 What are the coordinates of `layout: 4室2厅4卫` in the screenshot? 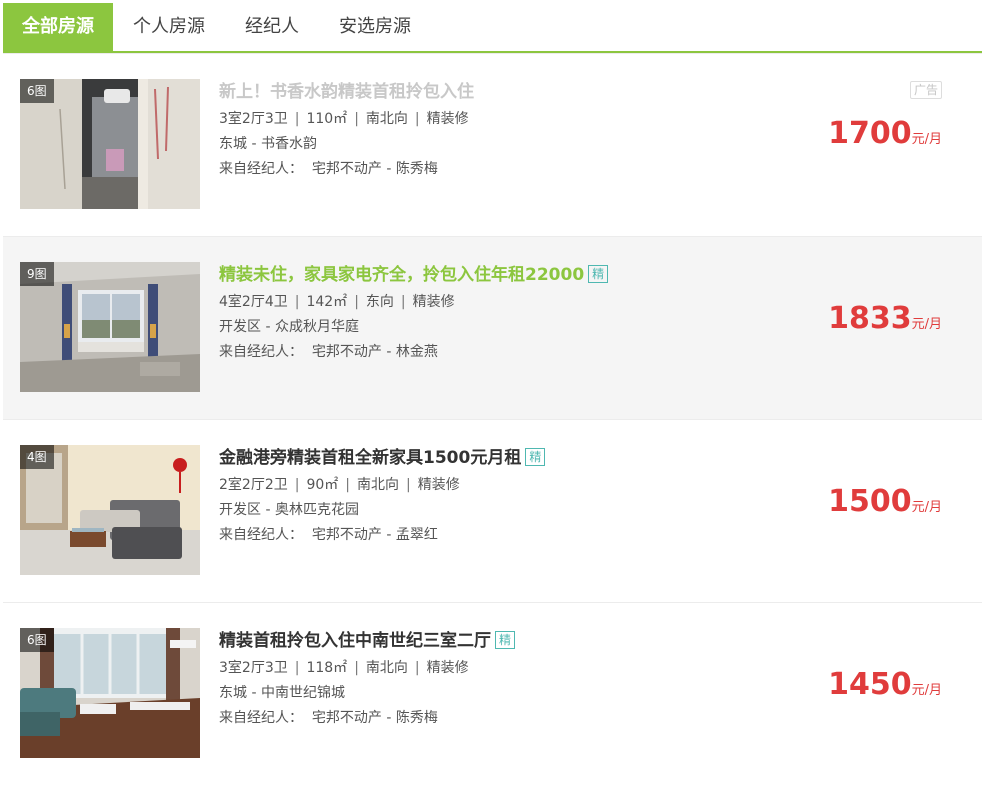 It's located at (253, 302).